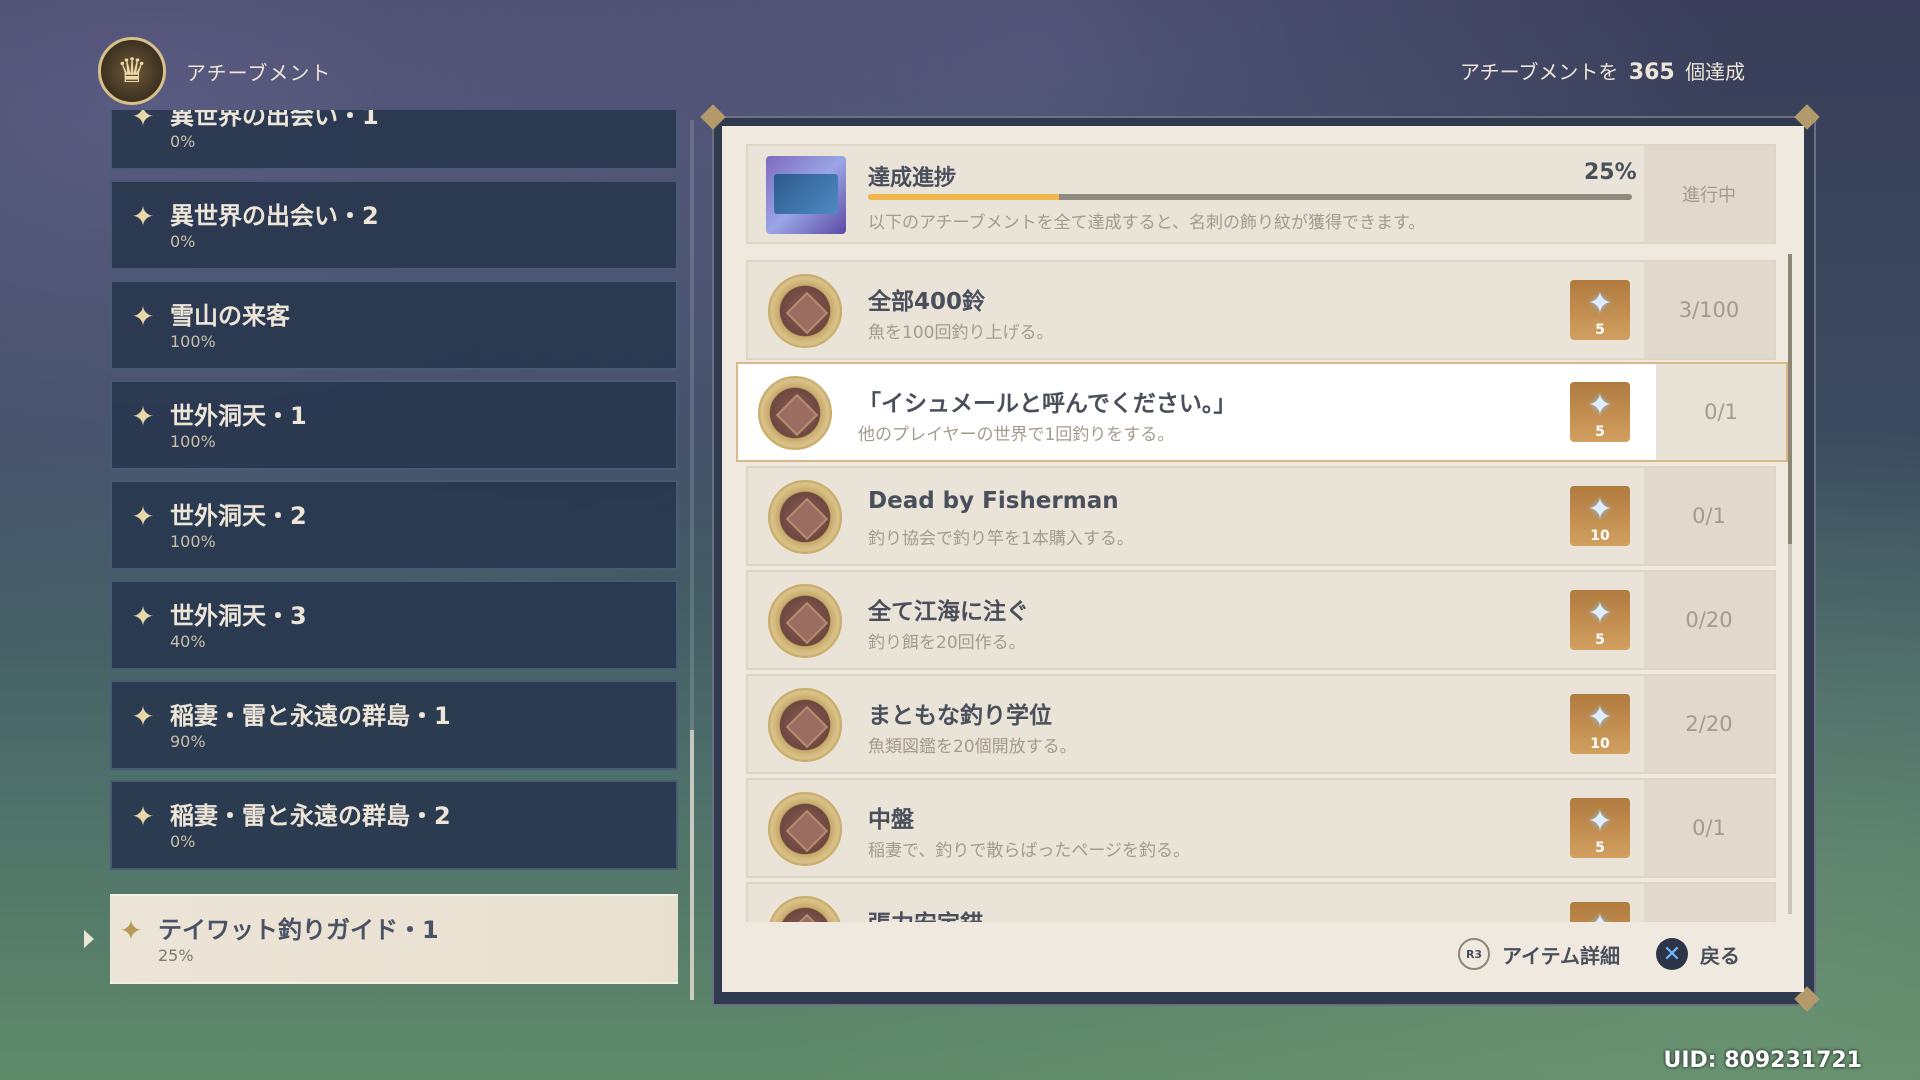 This screenshot has height=1080, width=1920. I want to click on back-button: ✕ 戻る, so click(1698, 954).